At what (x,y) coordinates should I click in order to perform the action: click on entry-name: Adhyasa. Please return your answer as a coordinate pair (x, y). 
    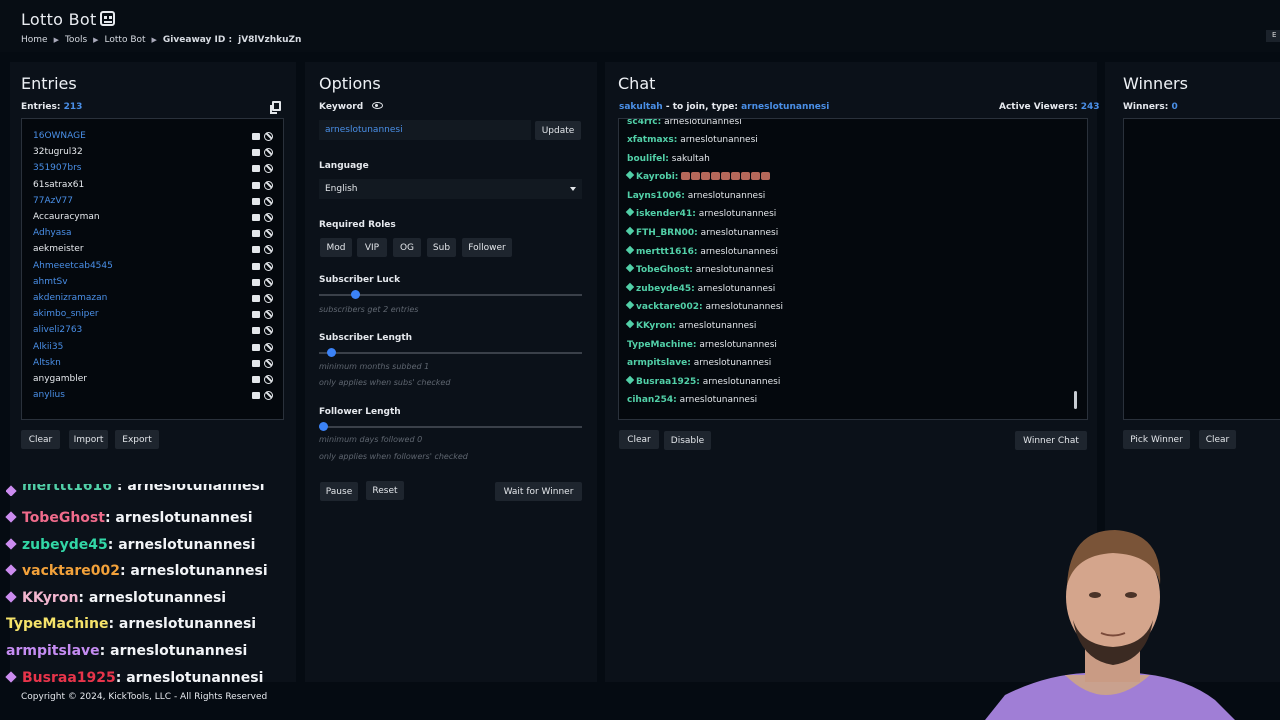
    Looking at the image, I should click on (52, 233).